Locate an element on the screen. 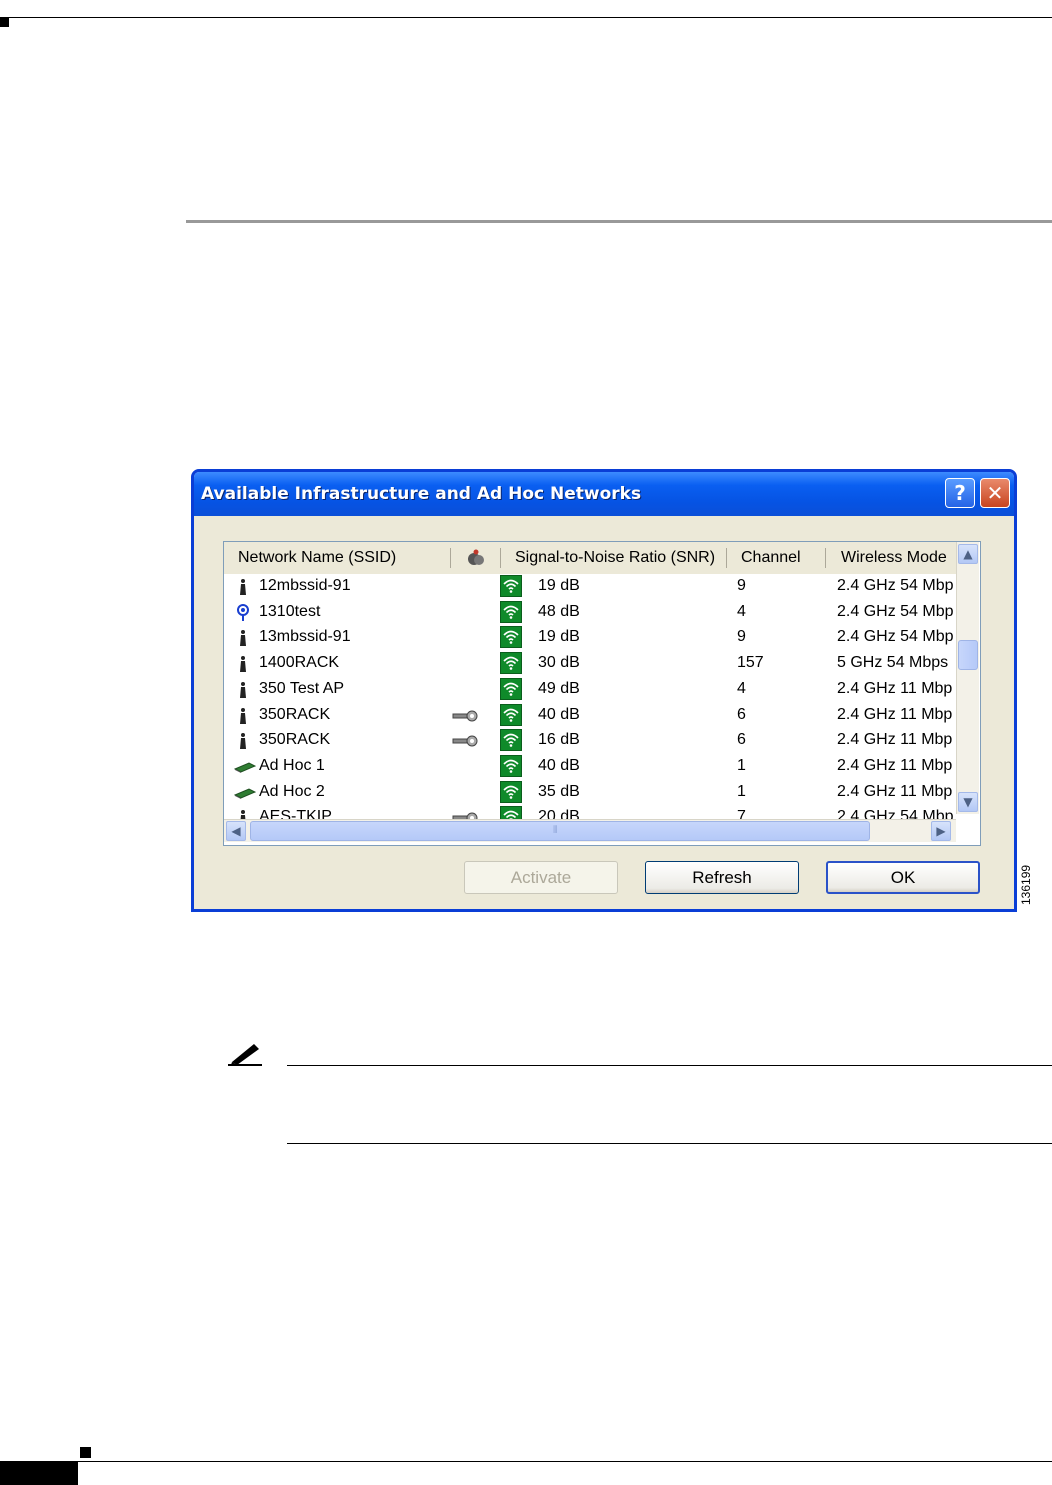 The image size is (1052, 1485). help-button: ? is located at coordinates (960, 493).